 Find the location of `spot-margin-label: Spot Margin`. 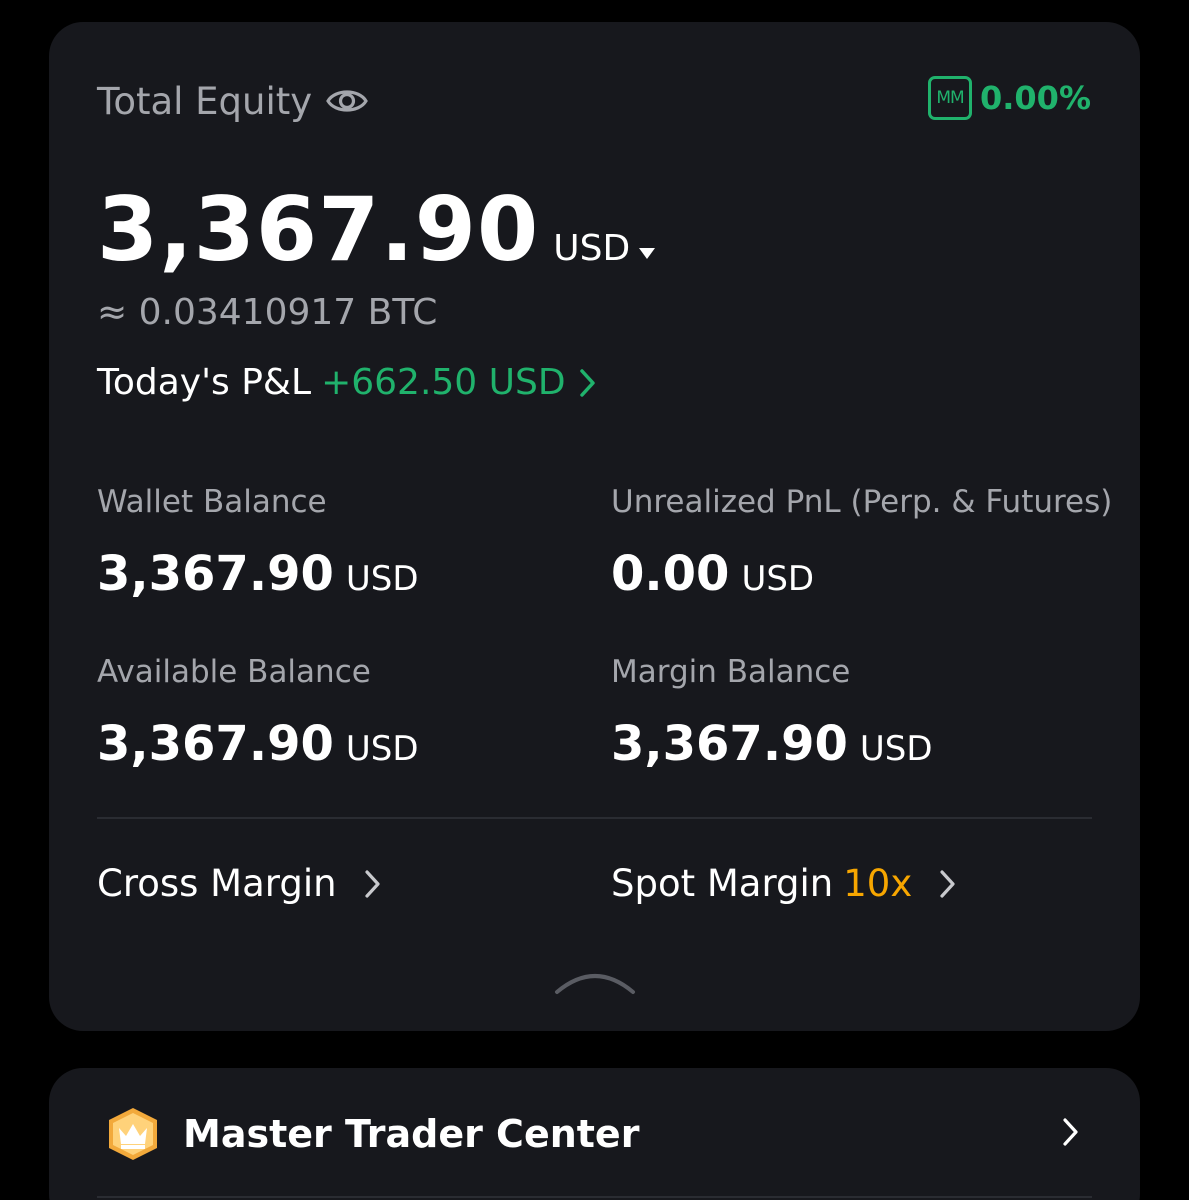

spot-margin-label: Spot Margin is located at coordinates (722, 883).